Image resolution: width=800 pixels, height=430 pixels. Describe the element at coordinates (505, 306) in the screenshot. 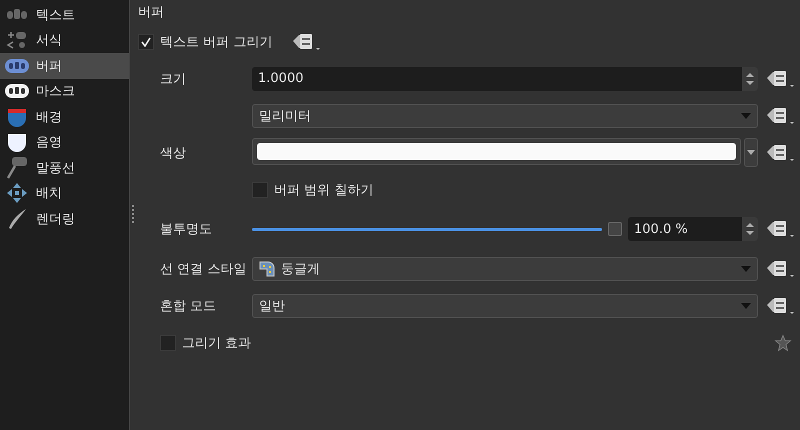

I see `blend-mode-dropdown: 일반` at that location.